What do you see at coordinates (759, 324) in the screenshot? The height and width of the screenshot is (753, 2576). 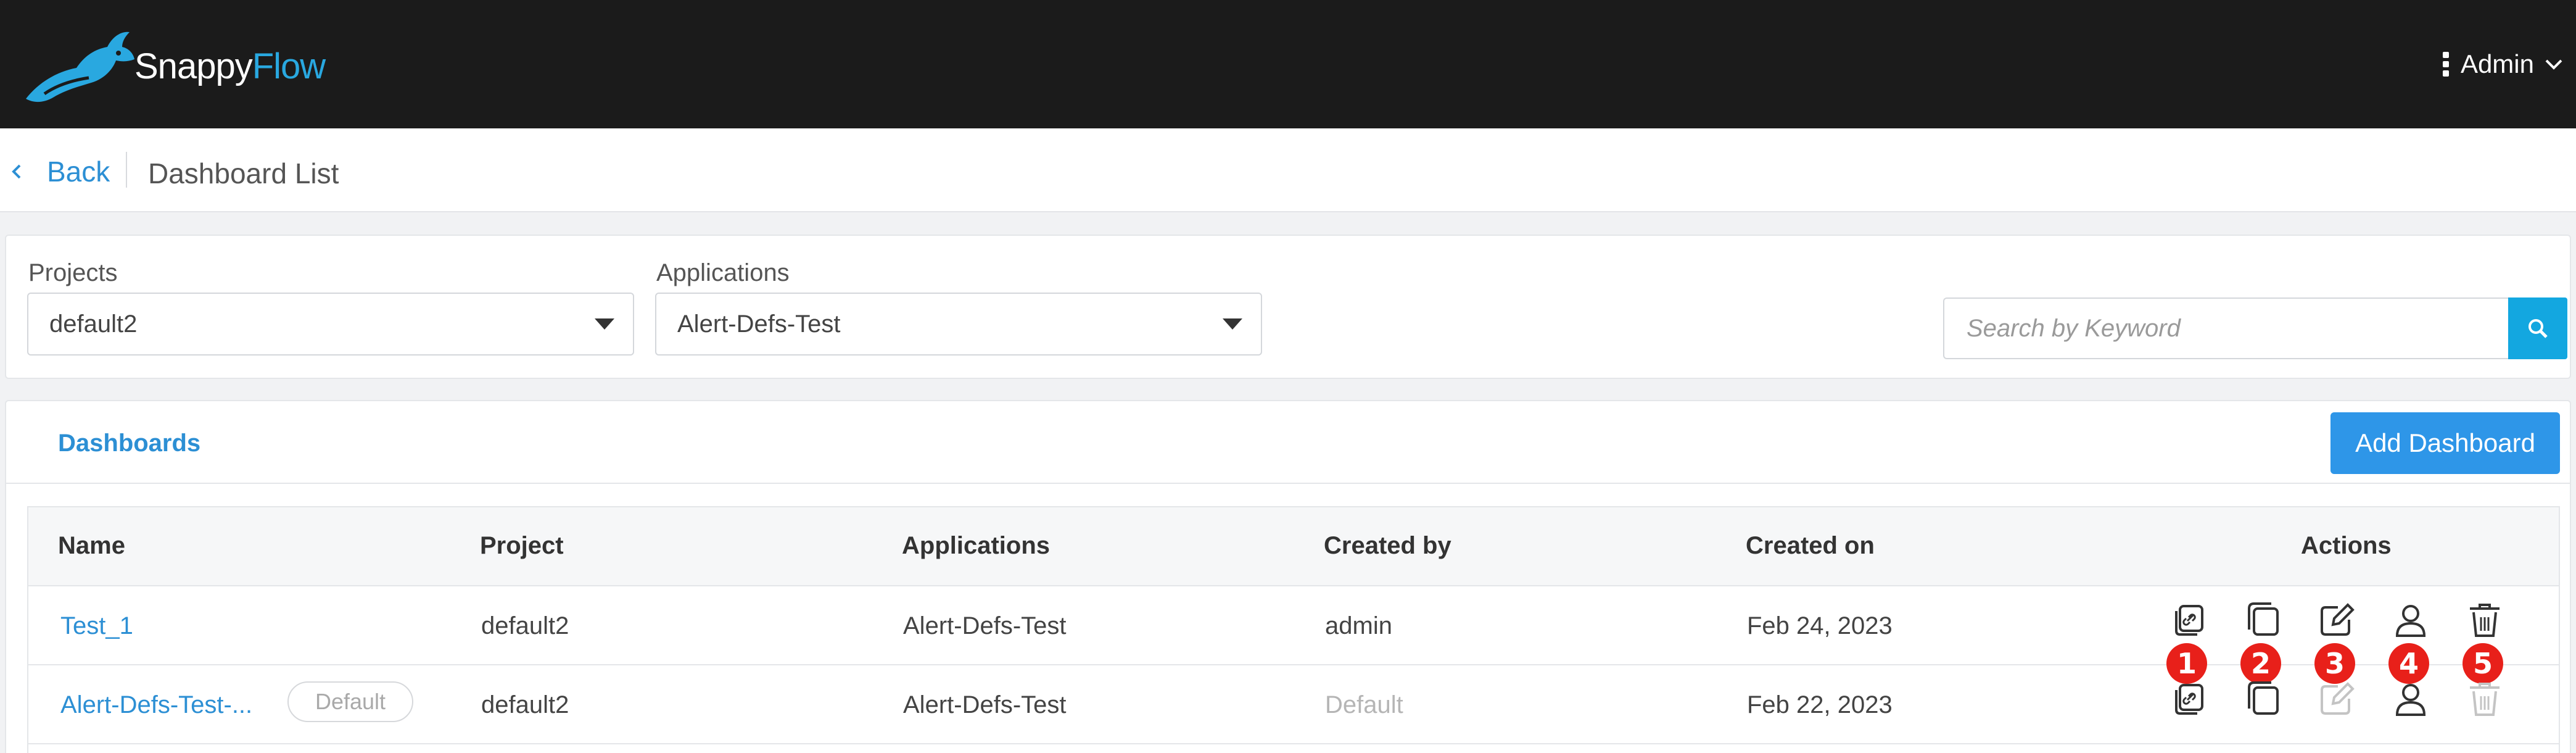 I see `applications-select-value: Alert-Defs-Test` at bounding box center [759, 324].